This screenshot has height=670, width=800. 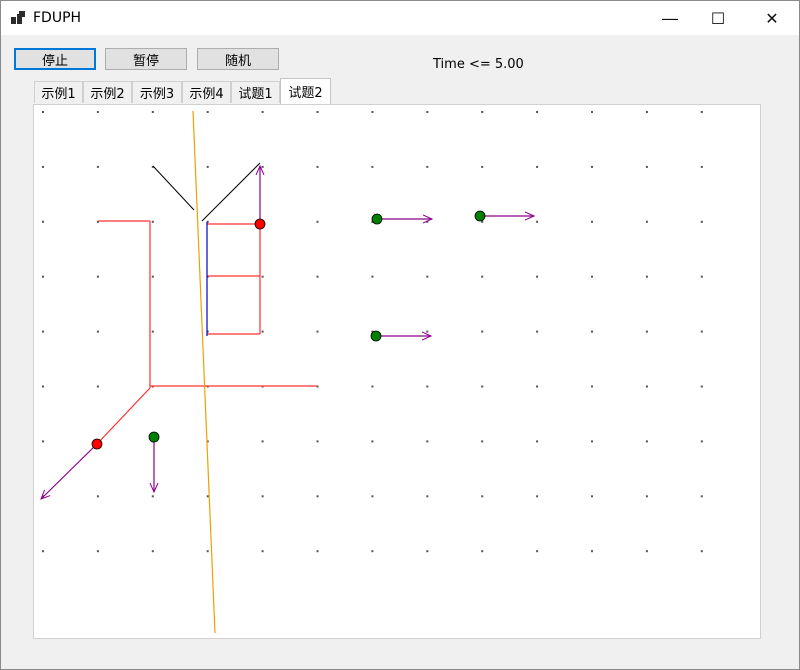 I want to click on tab-example-4: 示例4, so click(x=206, y=92).